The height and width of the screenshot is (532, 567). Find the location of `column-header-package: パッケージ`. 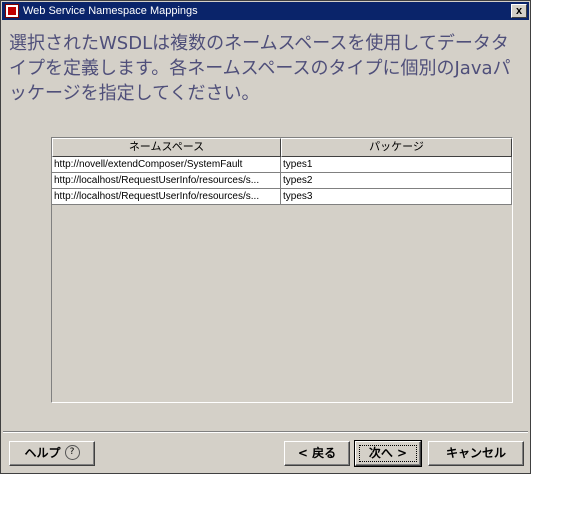

column-header-package: パッケージ is located at coordinates (396, 147).